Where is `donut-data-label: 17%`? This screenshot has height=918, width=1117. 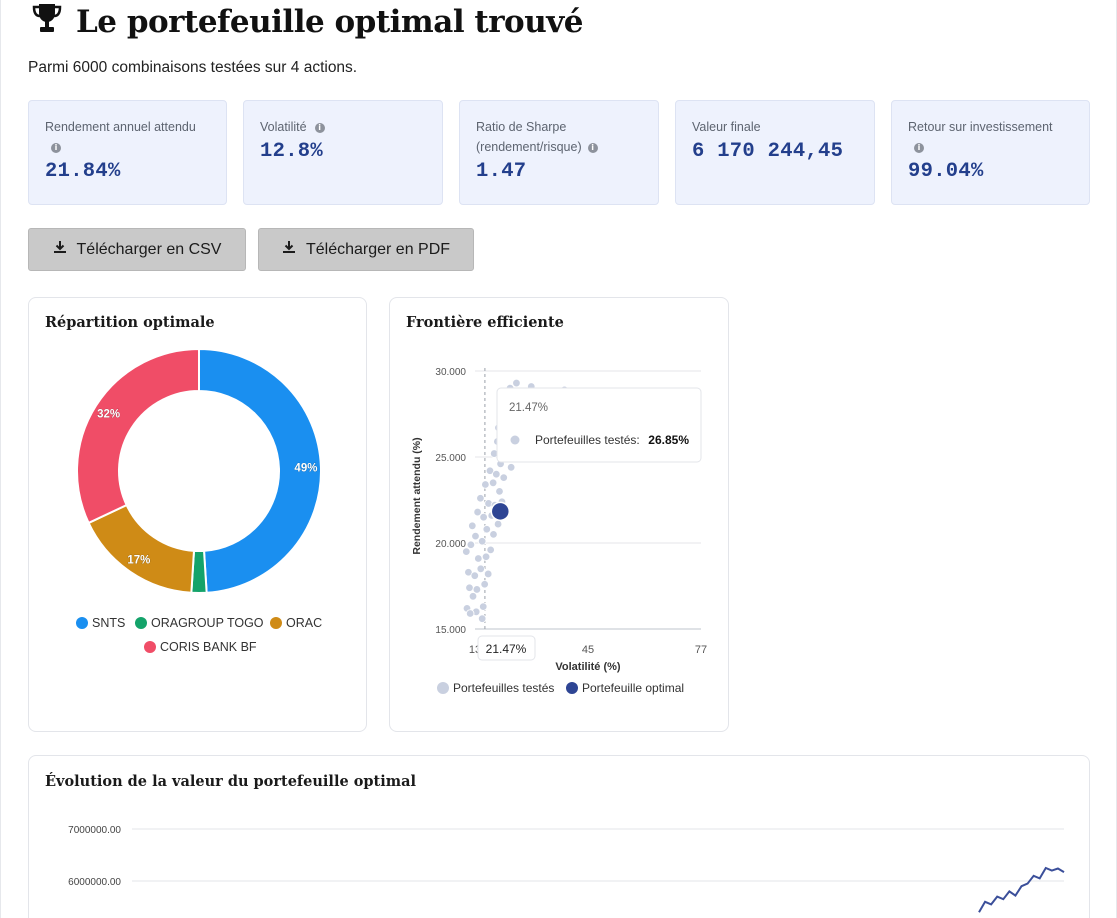
donut-data-label: 17% is located at coordinates (138, 560).